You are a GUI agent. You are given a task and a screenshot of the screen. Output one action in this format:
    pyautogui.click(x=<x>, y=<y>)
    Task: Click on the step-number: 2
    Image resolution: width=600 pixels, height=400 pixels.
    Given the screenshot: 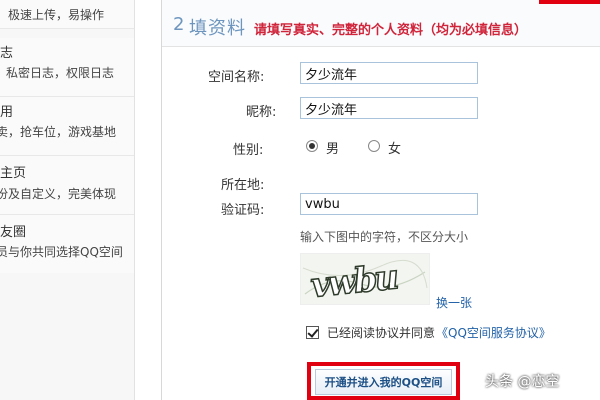 What is the action you would take?
    pyautogui.click(x=179, y=24)
    